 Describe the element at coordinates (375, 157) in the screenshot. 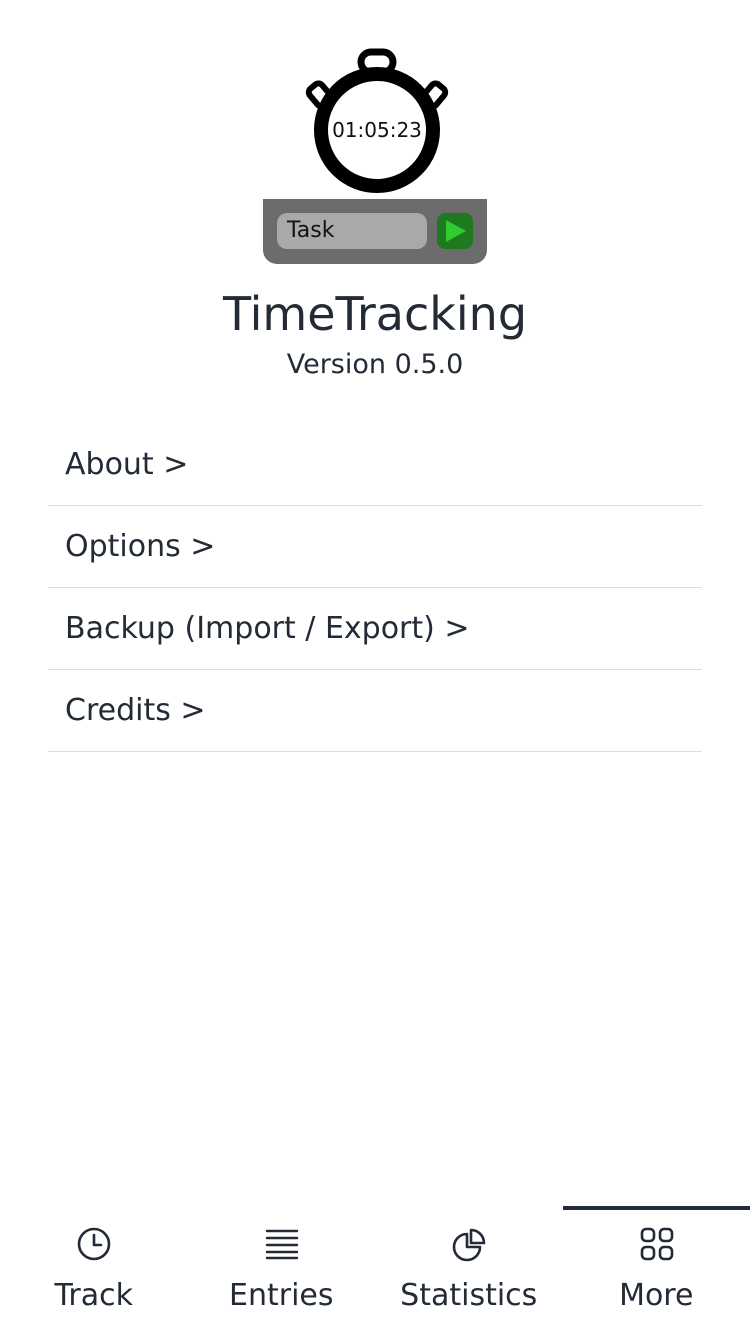

I see `app-logo: 01:05:23 Task` at that location.